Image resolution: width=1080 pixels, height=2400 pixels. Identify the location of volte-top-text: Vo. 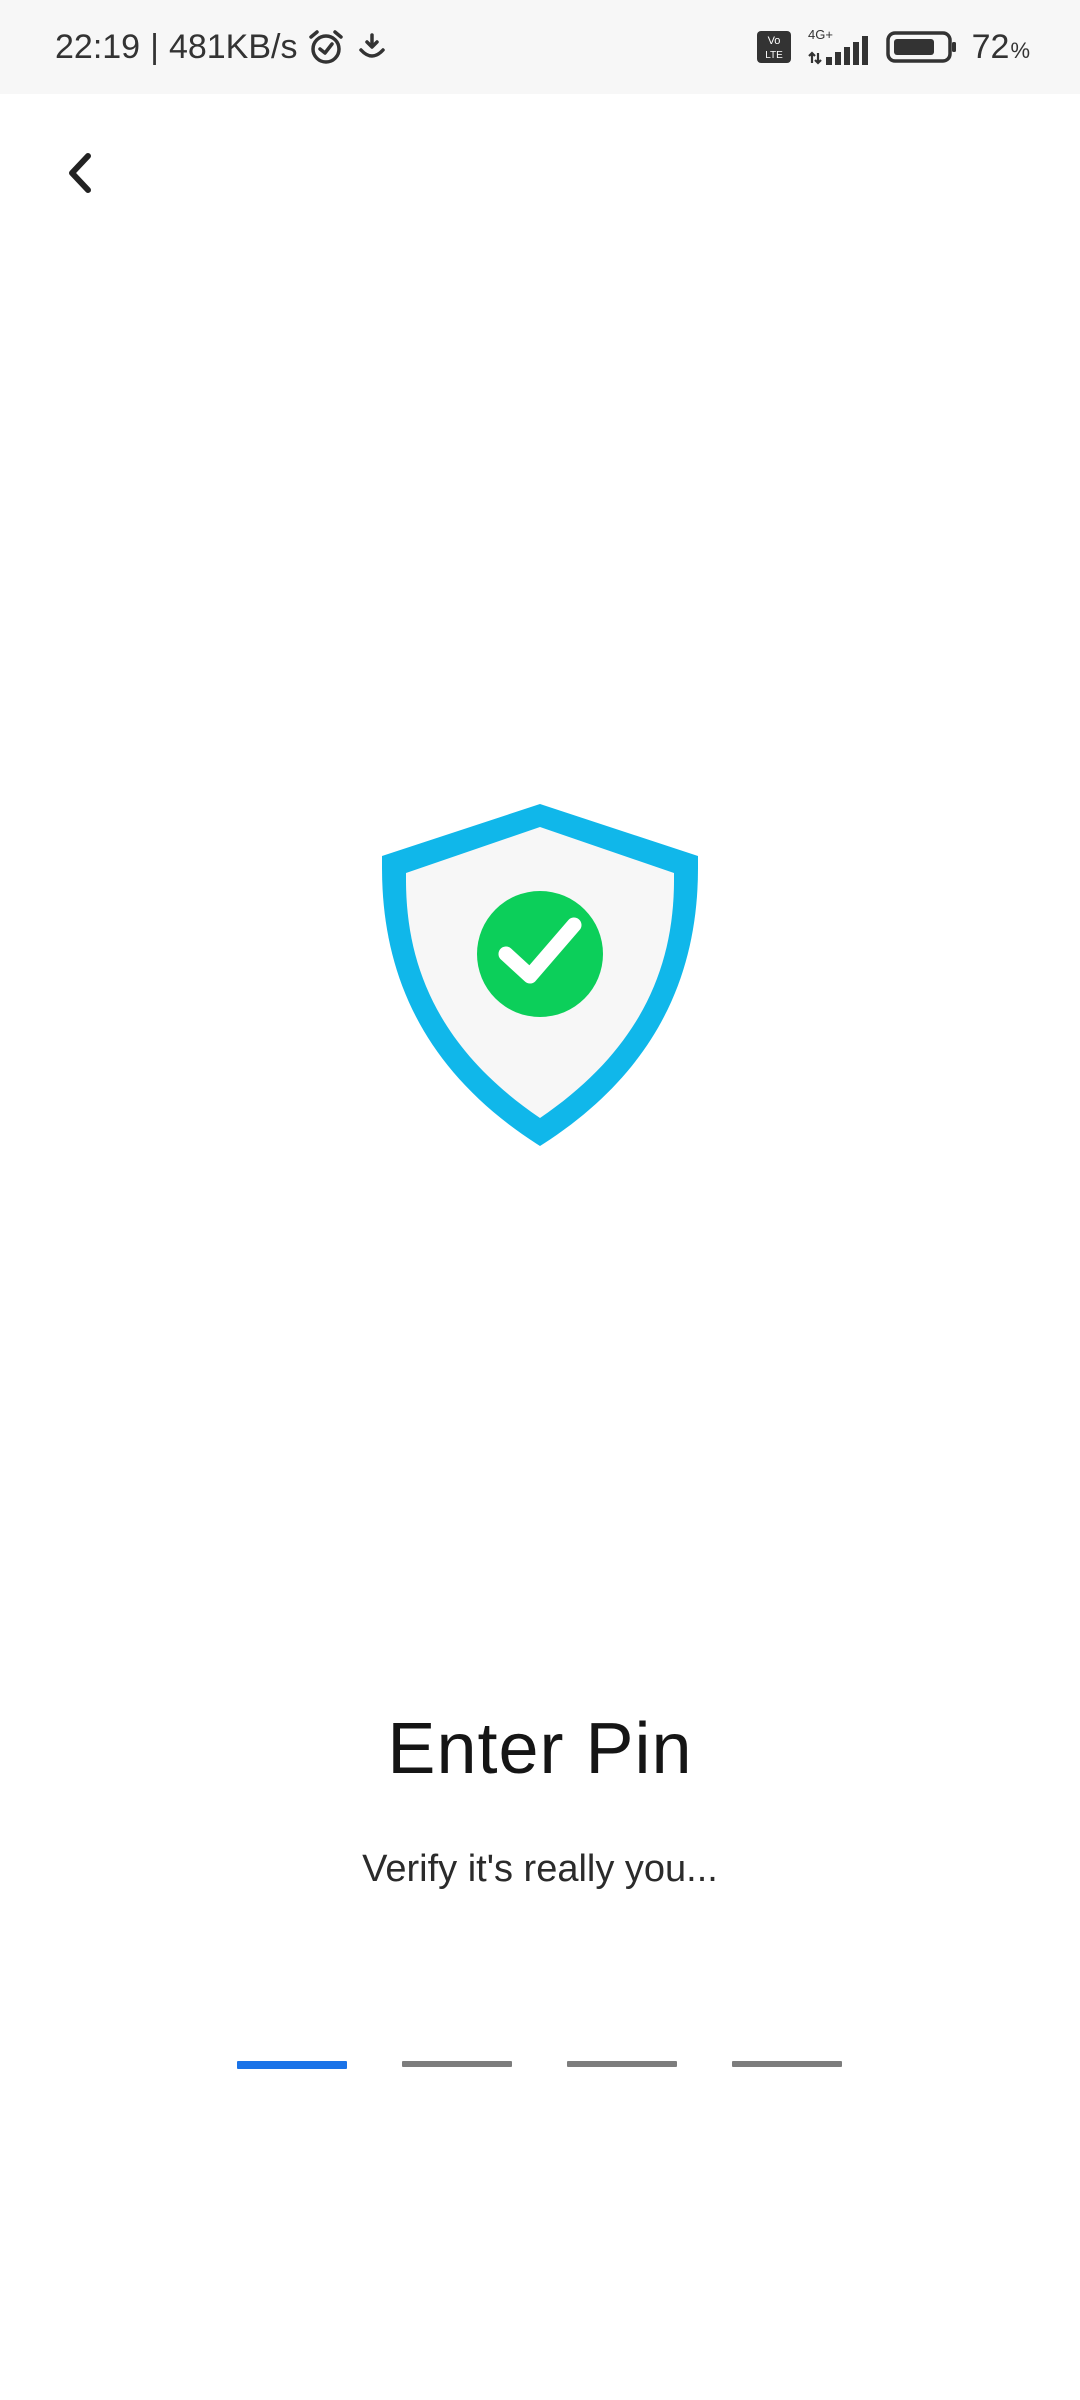
(773, 41).